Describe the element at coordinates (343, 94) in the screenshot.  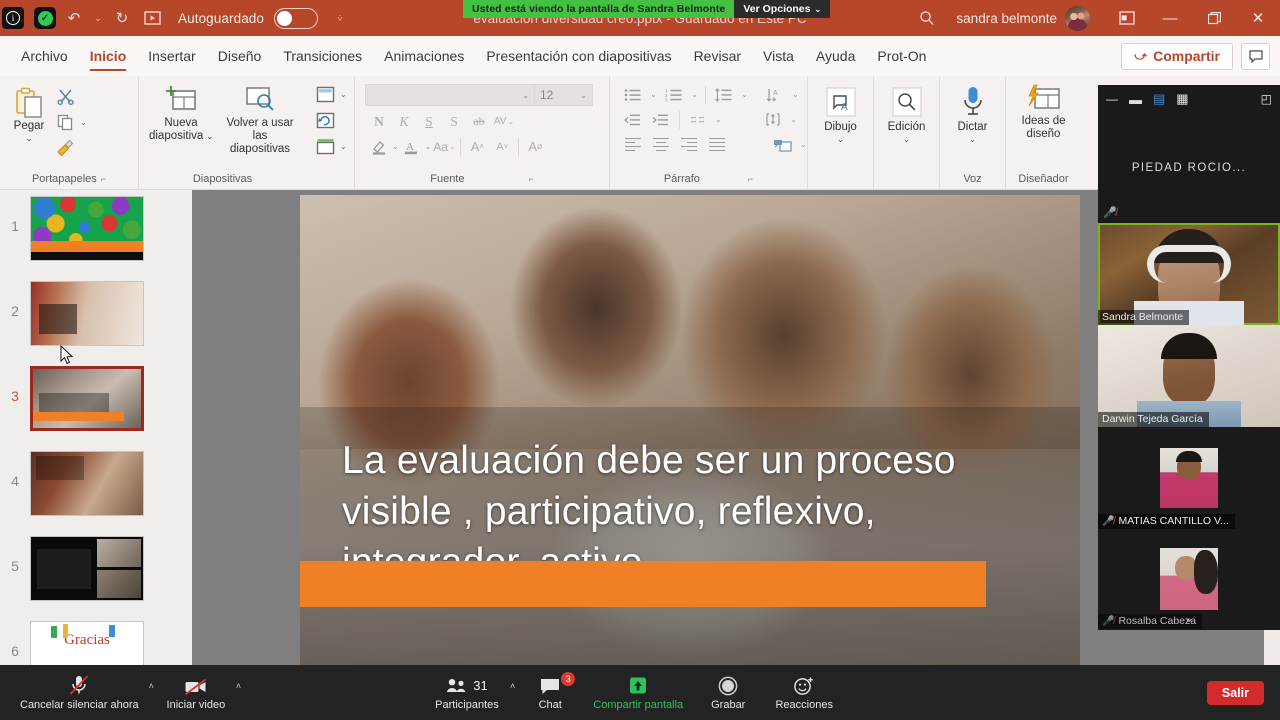
I see `layout-dropdown-icon: ⌄` at that location.